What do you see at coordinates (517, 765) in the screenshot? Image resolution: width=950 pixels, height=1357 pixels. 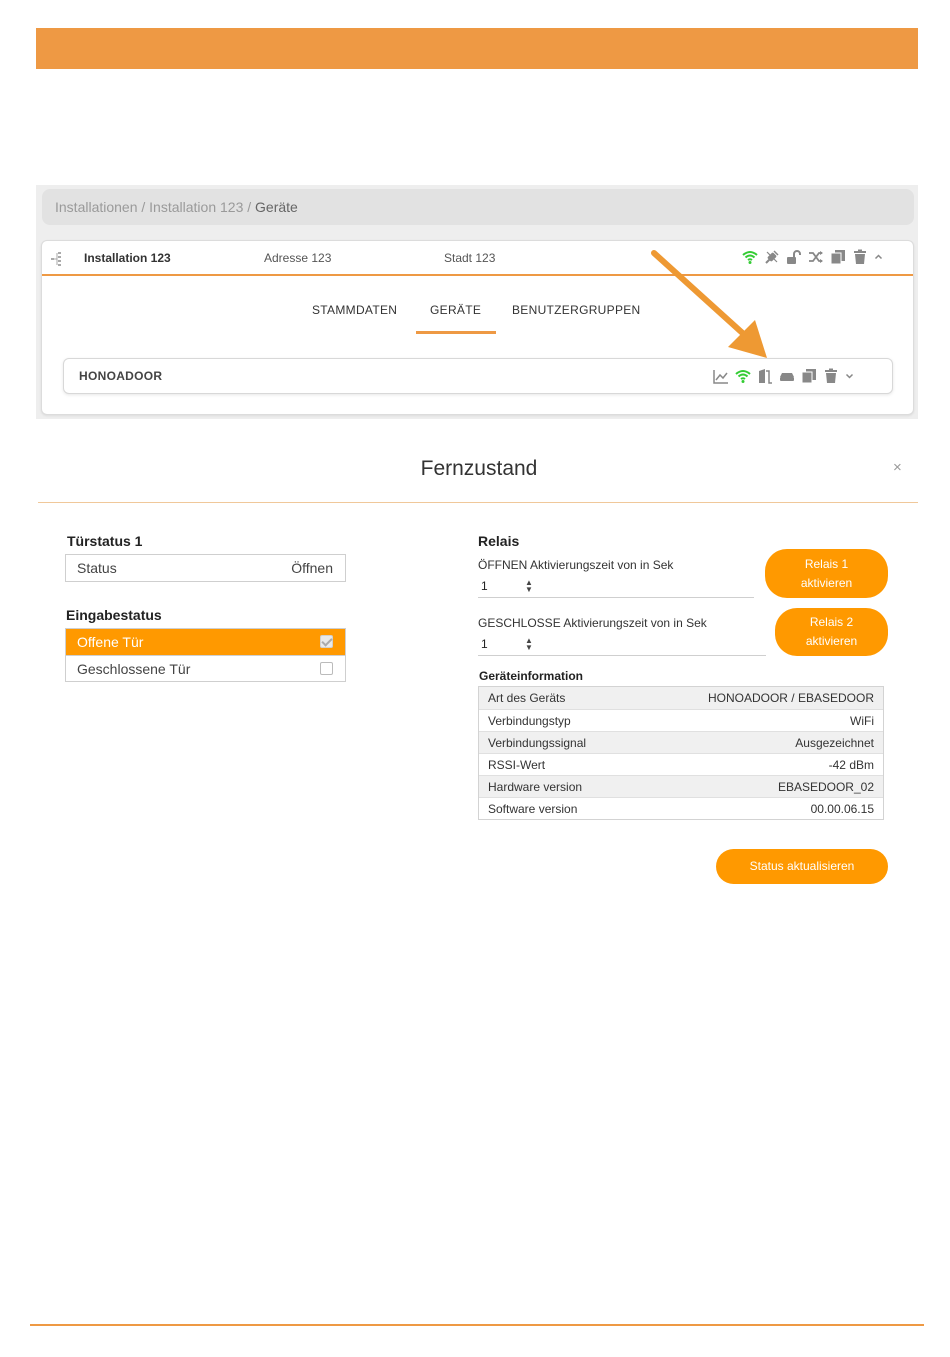 I see `info-label: RSSI-Wert` at bounding box center [517, 765].